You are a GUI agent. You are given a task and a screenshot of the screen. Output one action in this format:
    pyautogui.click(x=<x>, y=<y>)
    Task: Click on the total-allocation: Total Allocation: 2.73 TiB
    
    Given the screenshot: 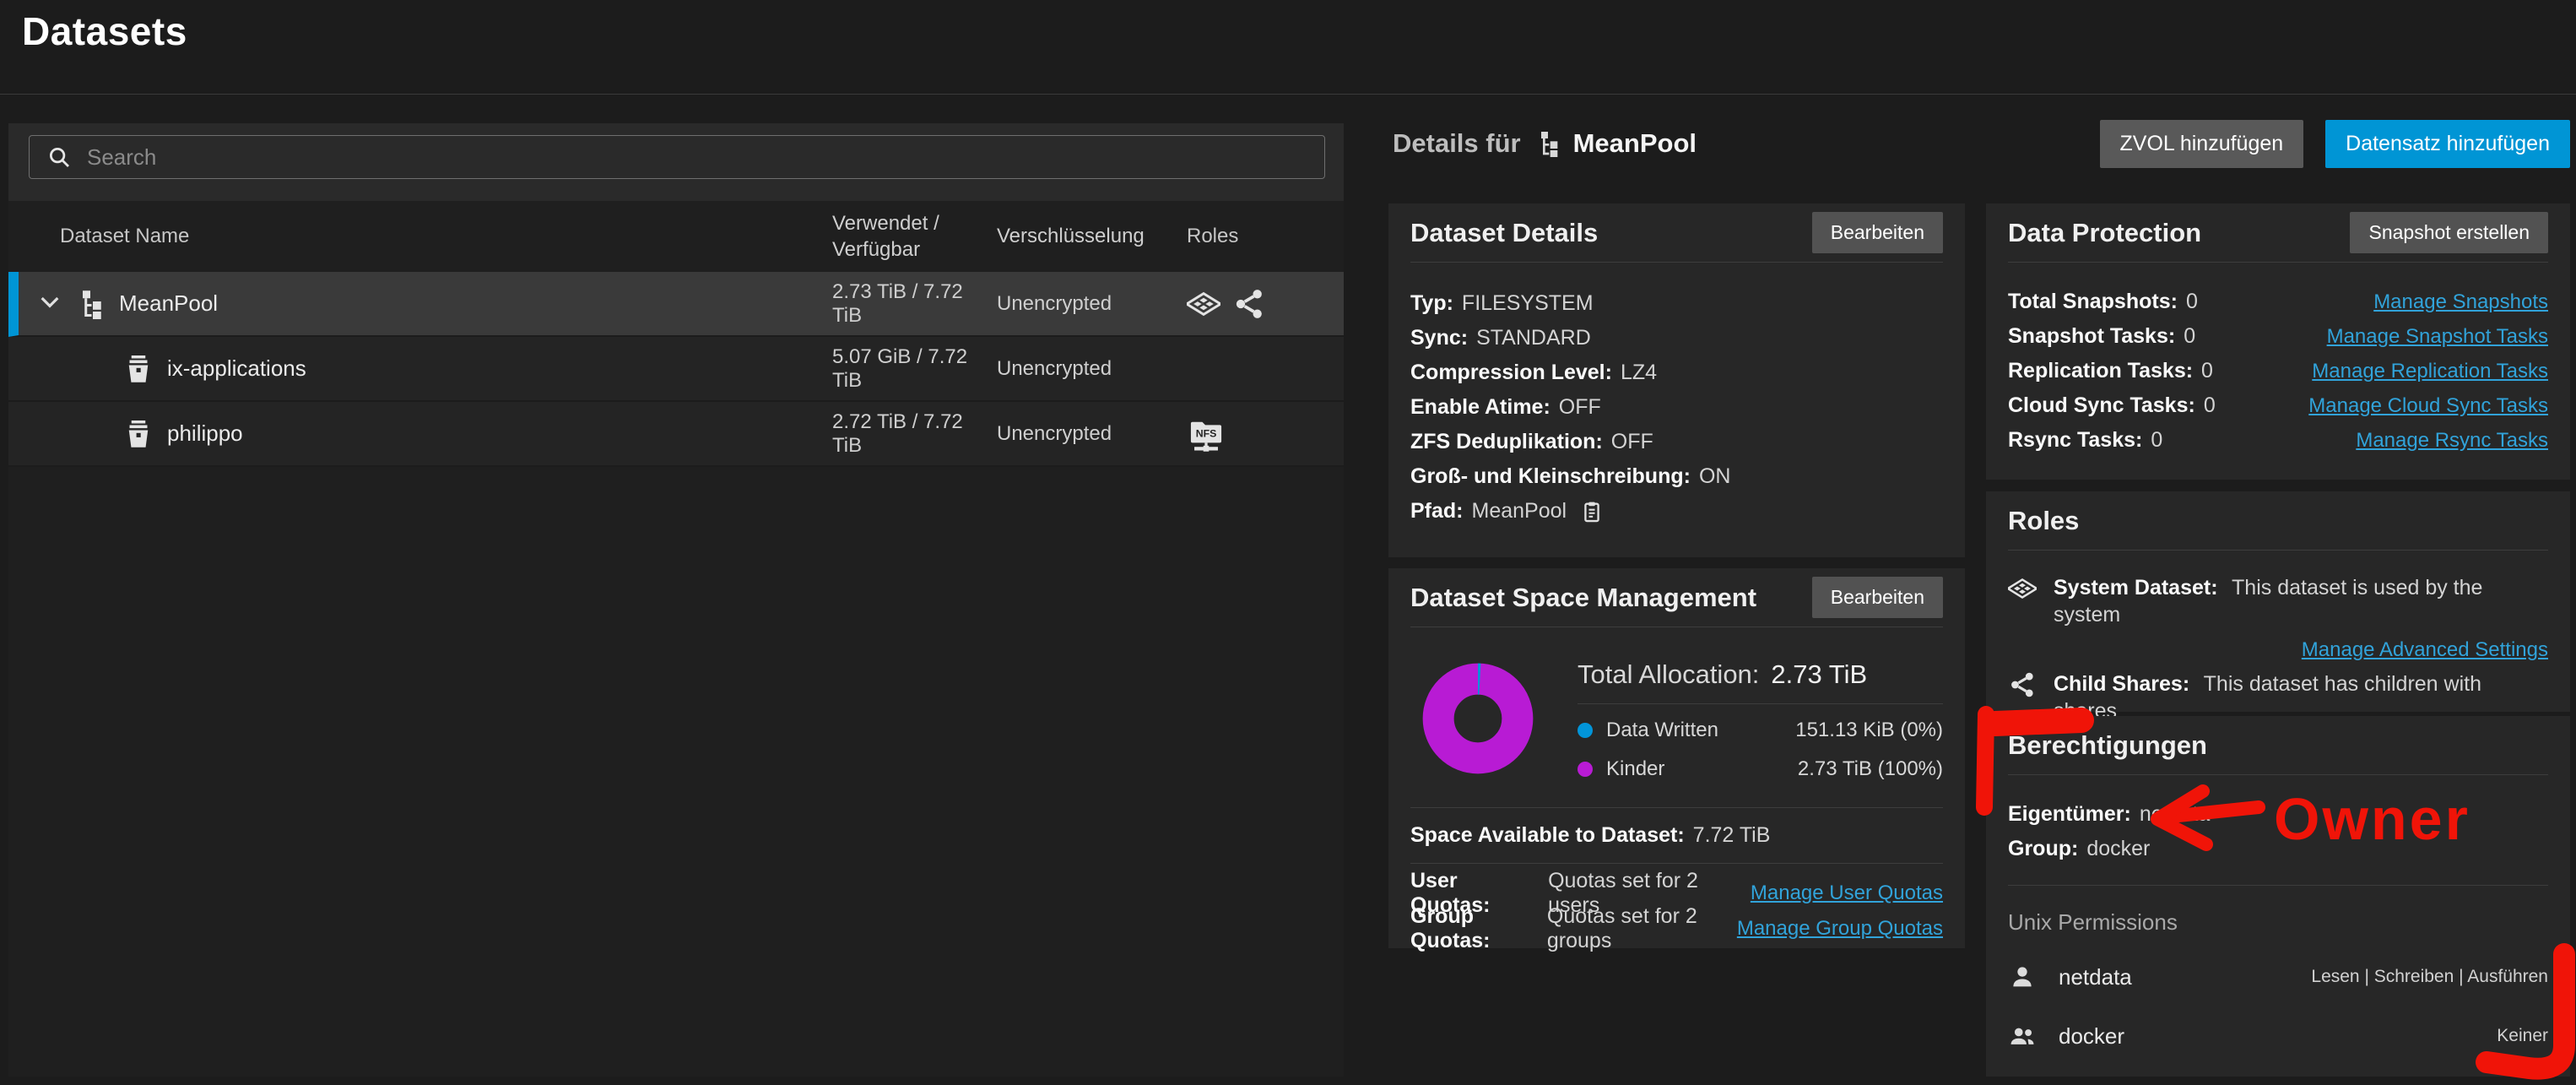 What is the action you would take?
    pyautogui.click(x=1723, y=674)
    